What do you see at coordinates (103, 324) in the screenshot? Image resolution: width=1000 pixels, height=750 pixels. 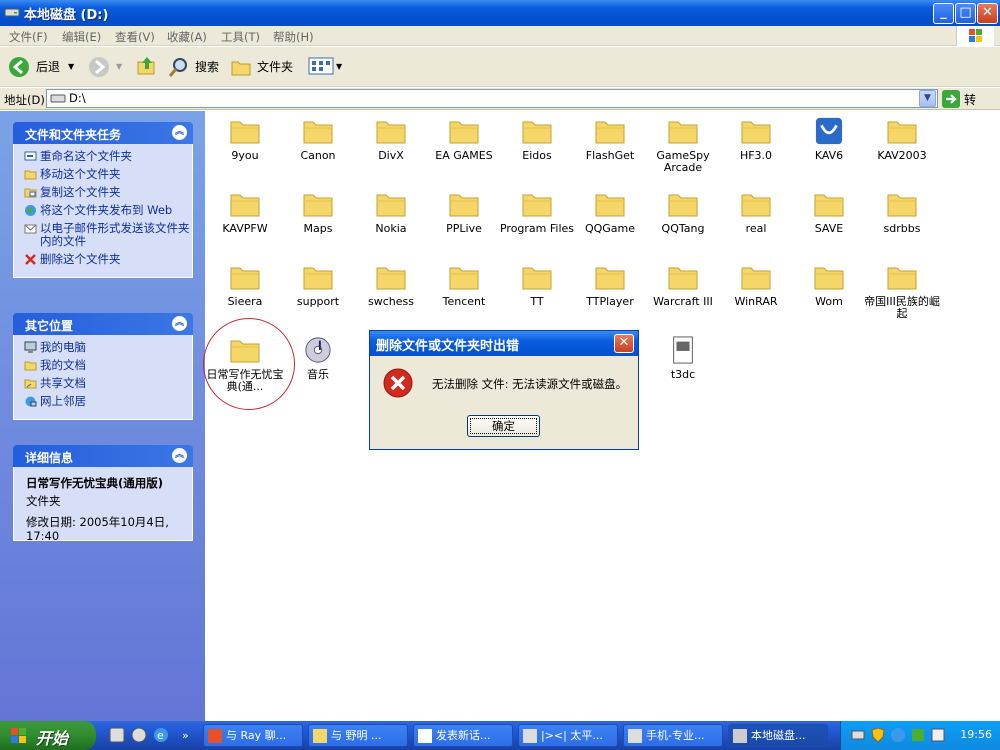 I see `other-places-header: 其它位置 ︽` at bounding box center [103, 324].